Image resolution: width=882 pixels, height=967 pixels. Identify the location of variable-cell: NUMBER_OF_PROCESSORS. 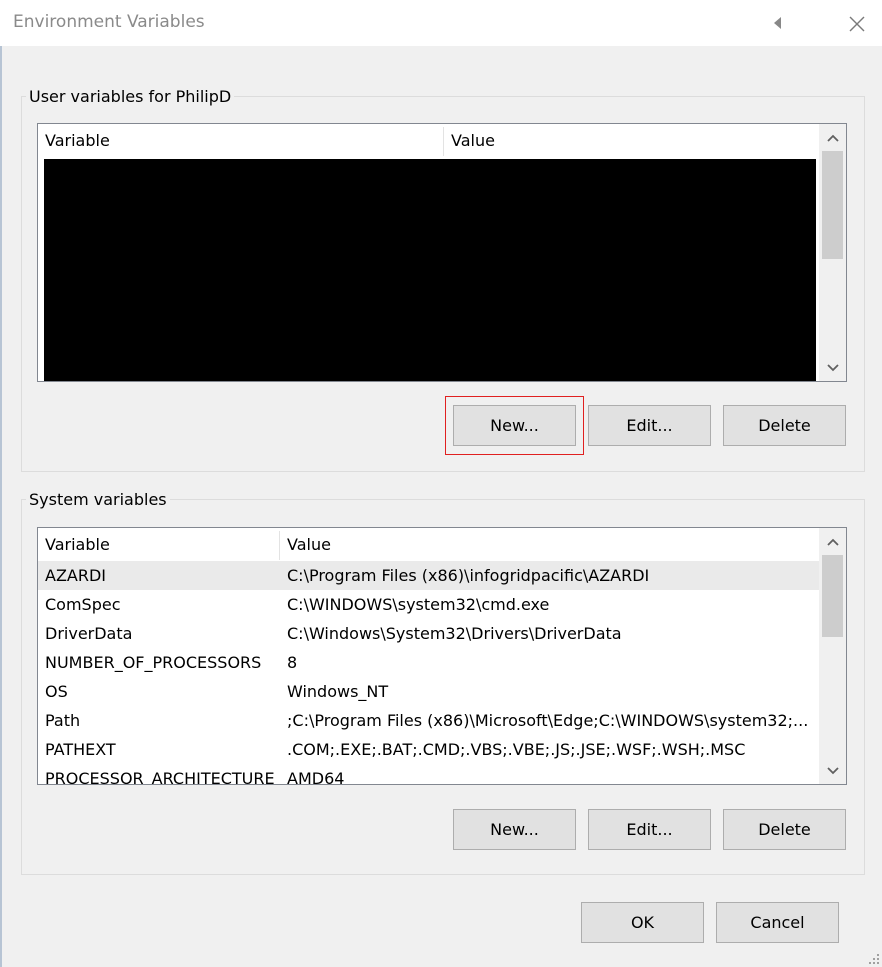
(153, 662).